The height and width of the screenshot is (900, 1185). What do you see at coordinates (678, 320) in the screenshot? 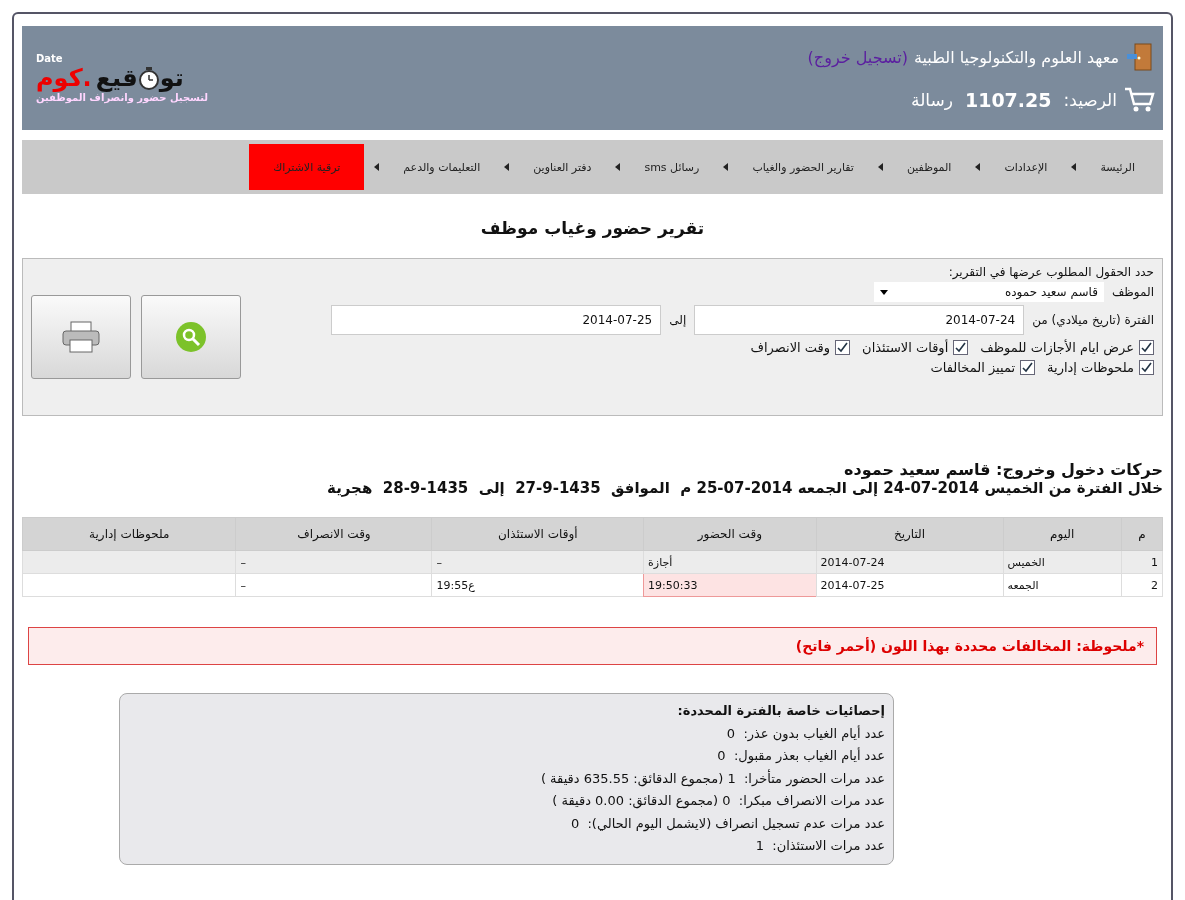
I see `to-label: إلى` at bounding box center [678, 320].